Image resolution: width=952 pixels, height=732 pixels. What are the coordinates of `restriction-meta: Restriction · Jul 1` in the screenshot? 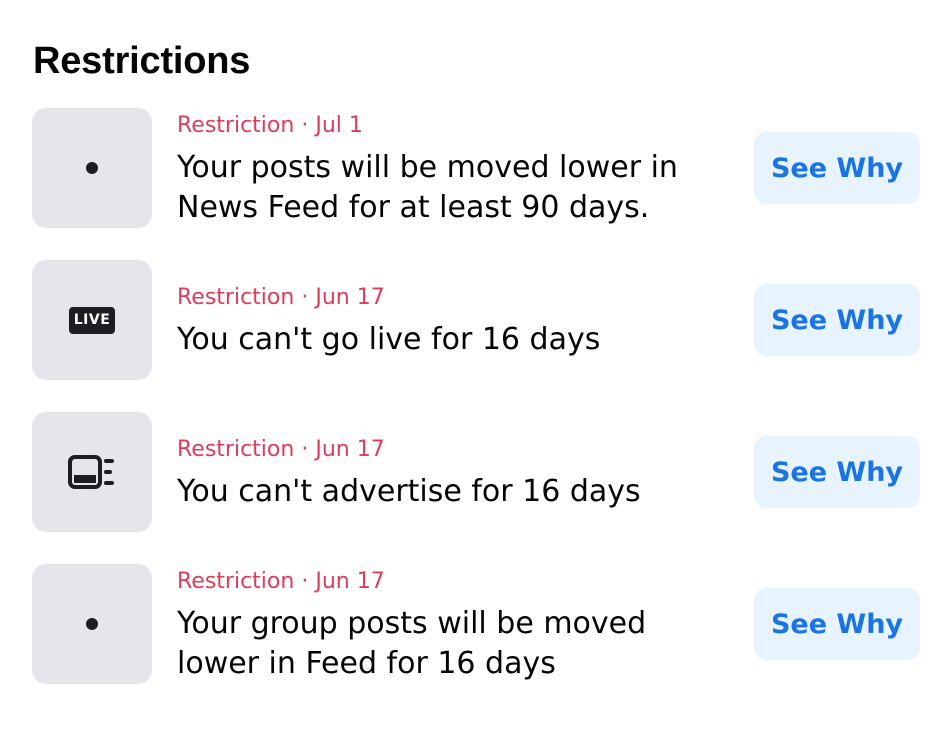 It's located at (270, 126).